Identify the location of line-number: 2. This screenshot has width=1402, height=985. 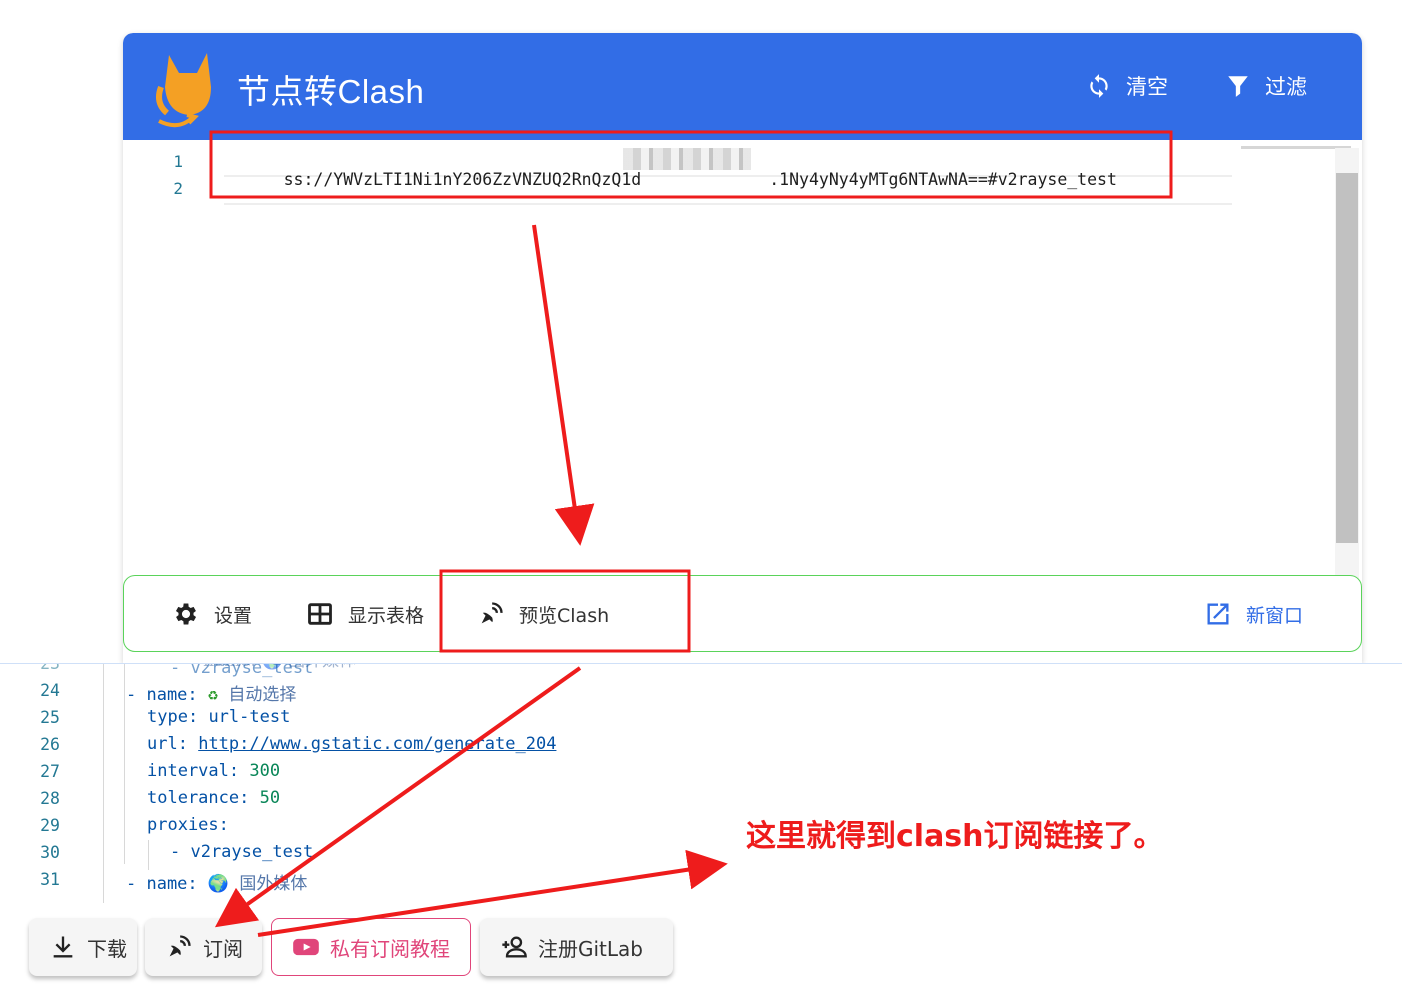
(178, 188).